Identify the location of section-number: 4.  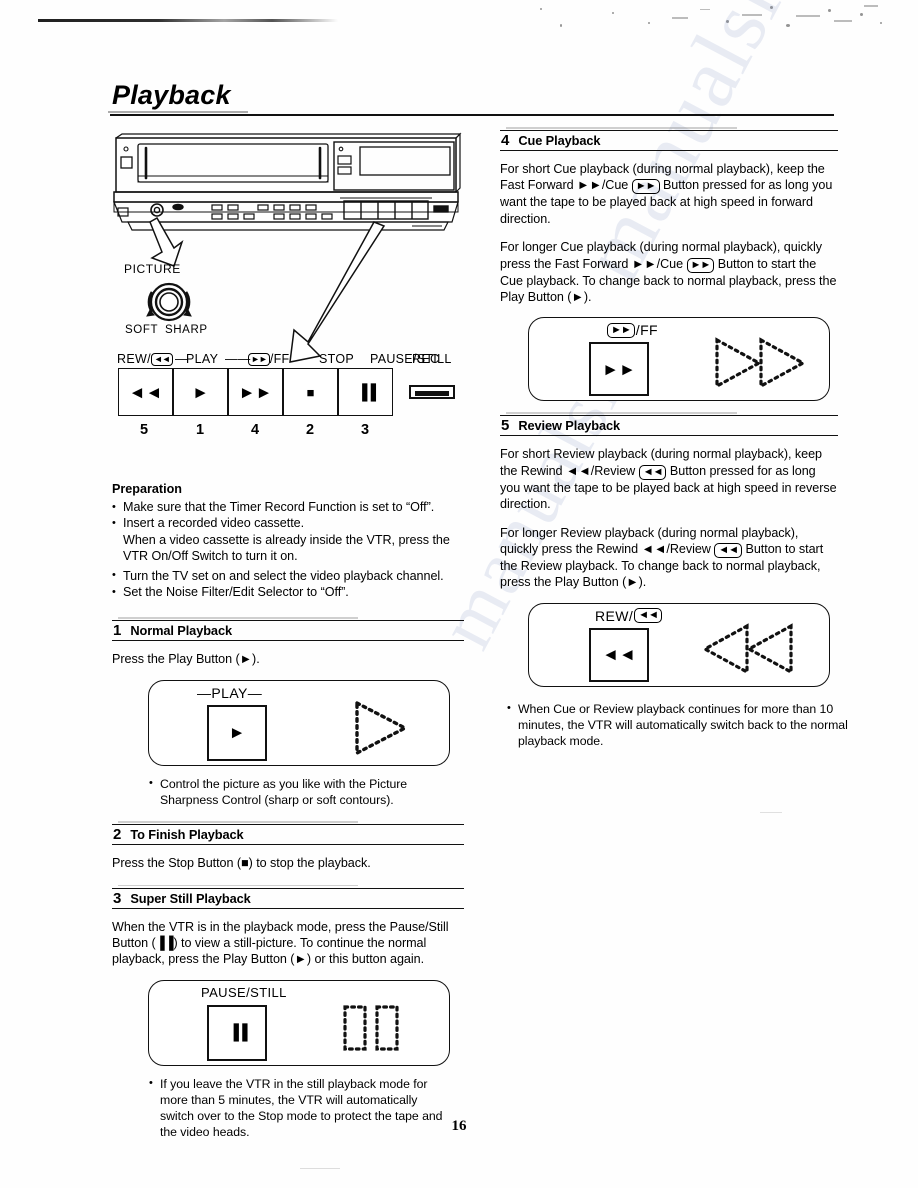
(505, 140).